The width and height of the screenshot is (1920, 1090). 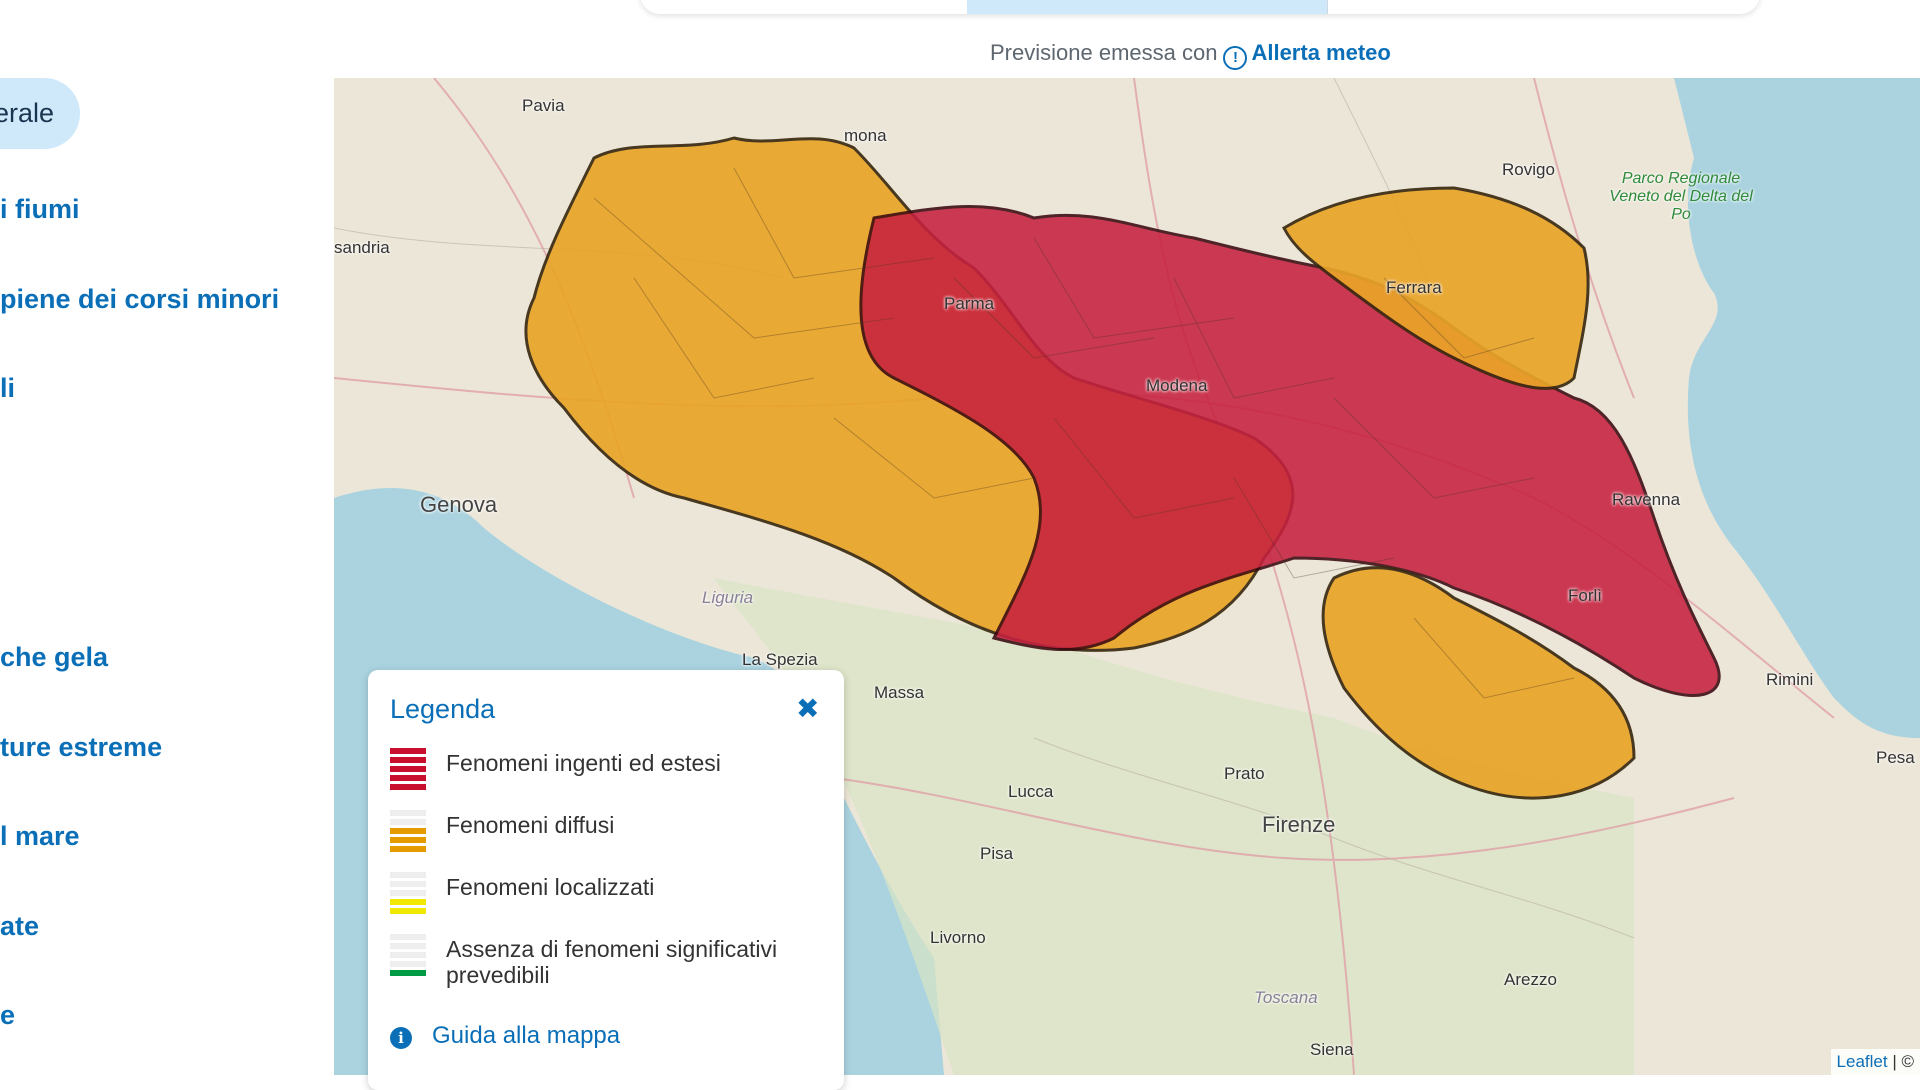 I want to click on sidebar-item-mare: l mare, so click(x=40, y=836).